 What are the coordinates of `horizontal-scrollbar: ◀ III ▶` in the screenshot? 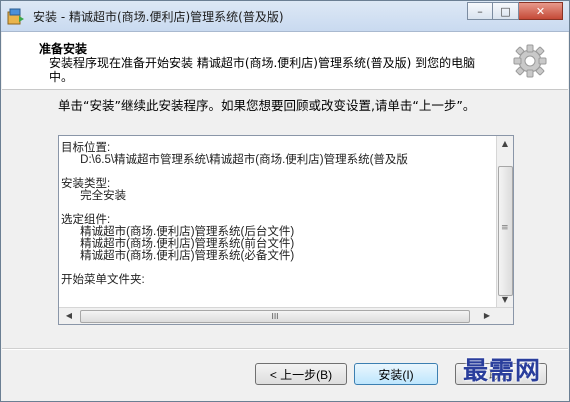 It's located at (286, 315).